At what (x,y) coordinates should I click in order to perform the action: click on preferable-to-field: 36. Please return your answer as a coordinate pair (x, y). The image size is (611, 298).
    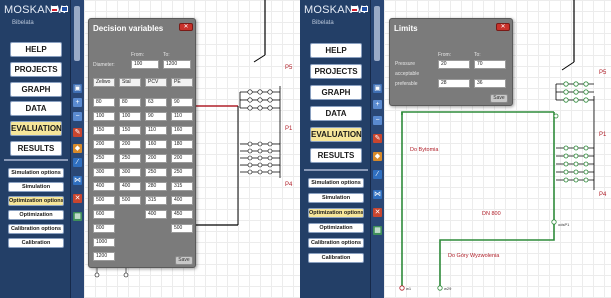
    Looking at the image, I should click on (490, 83).